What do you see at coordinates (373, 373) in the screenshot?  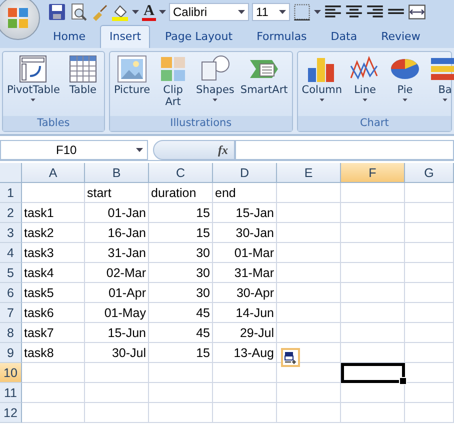 I see `active-cell` at bounding box center [373, 373].